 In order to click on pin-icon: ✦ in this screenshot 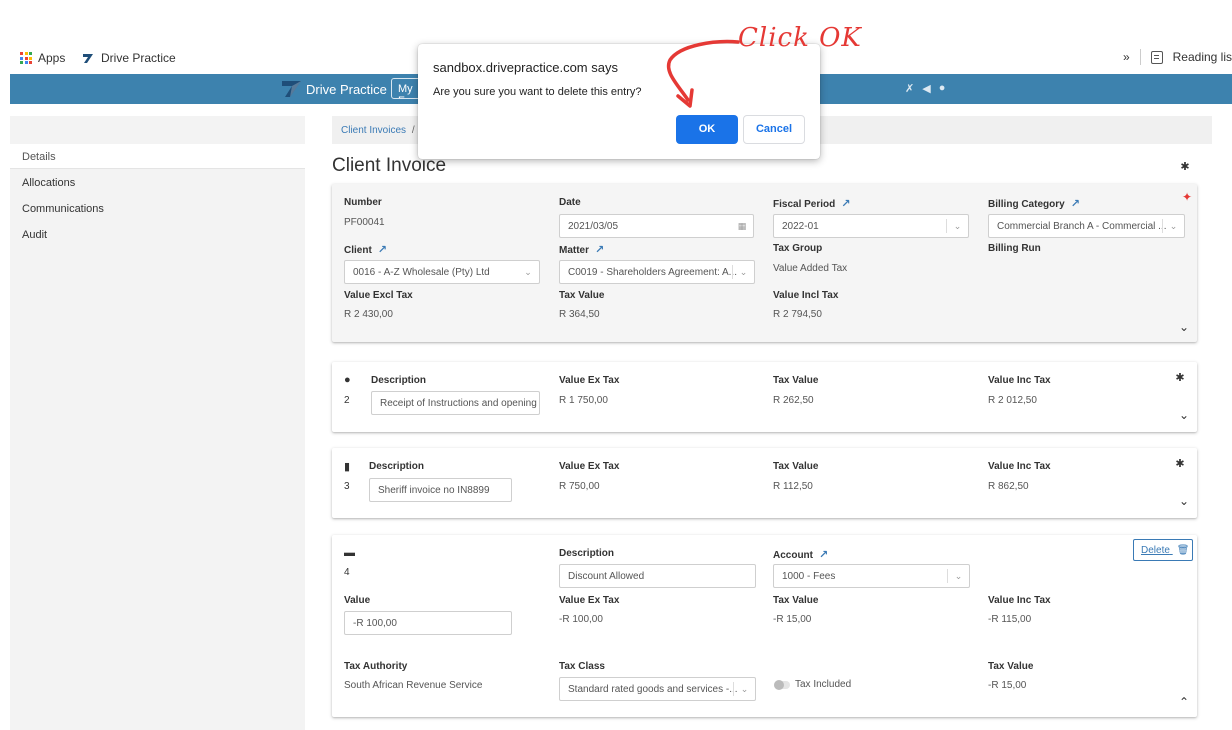, I will do `click(1187, 197)`.